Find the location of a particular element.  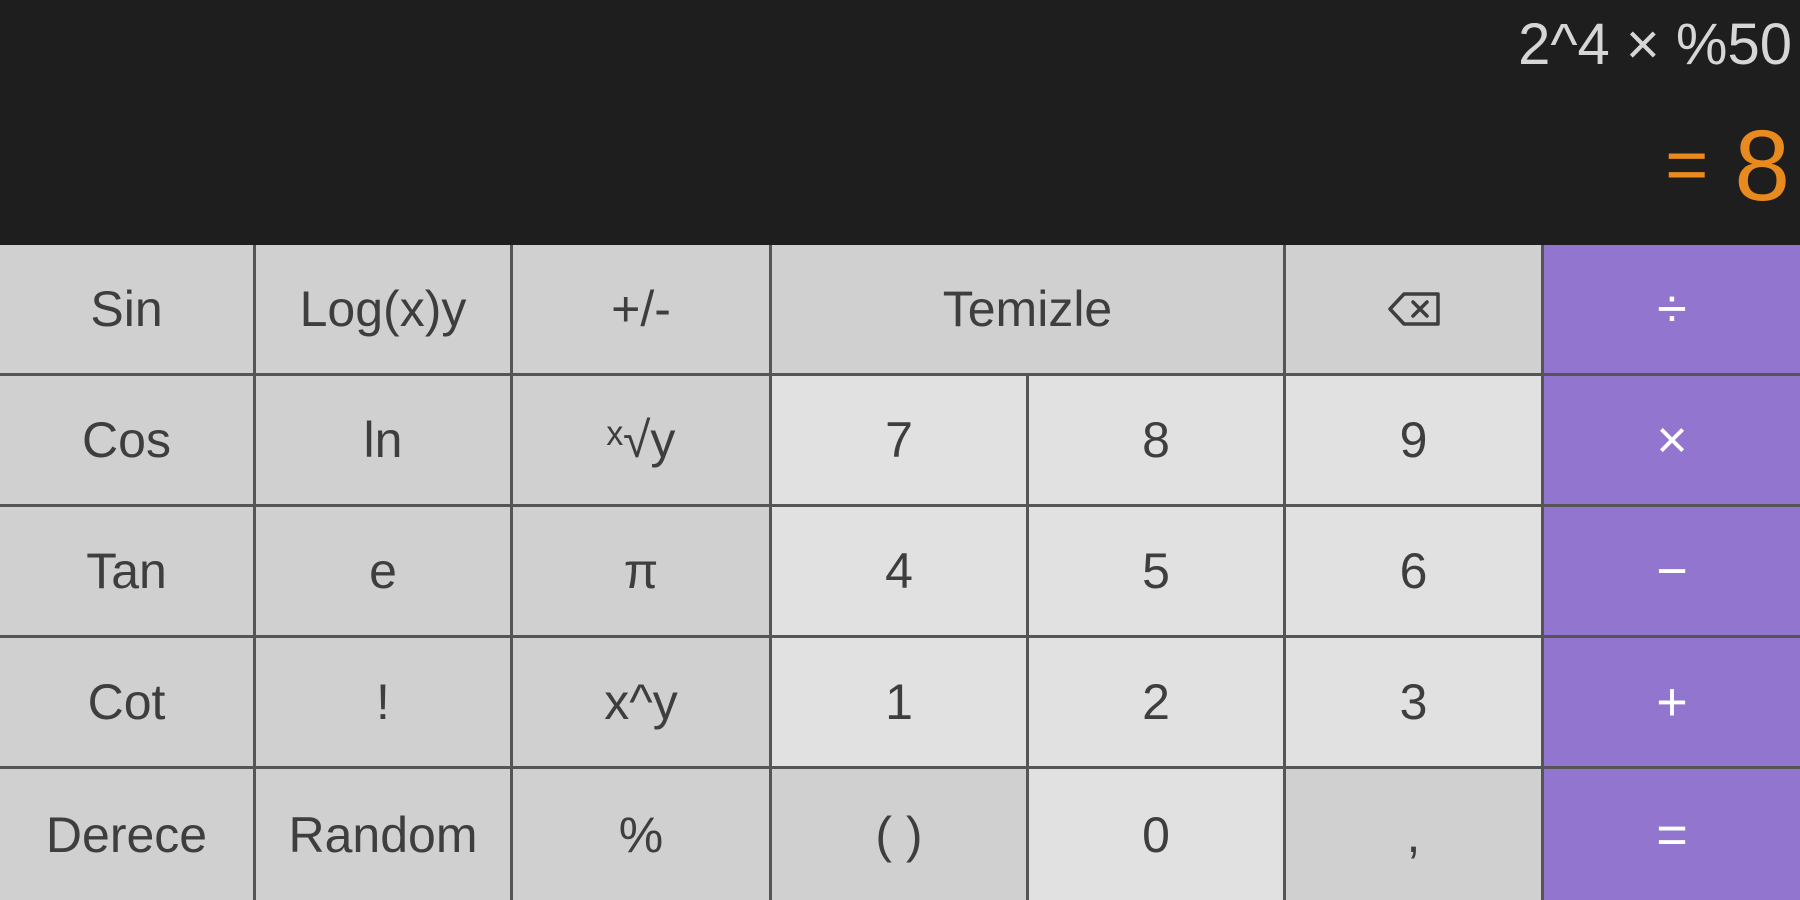

equals-button: = is located at coordinates (1672, 834).